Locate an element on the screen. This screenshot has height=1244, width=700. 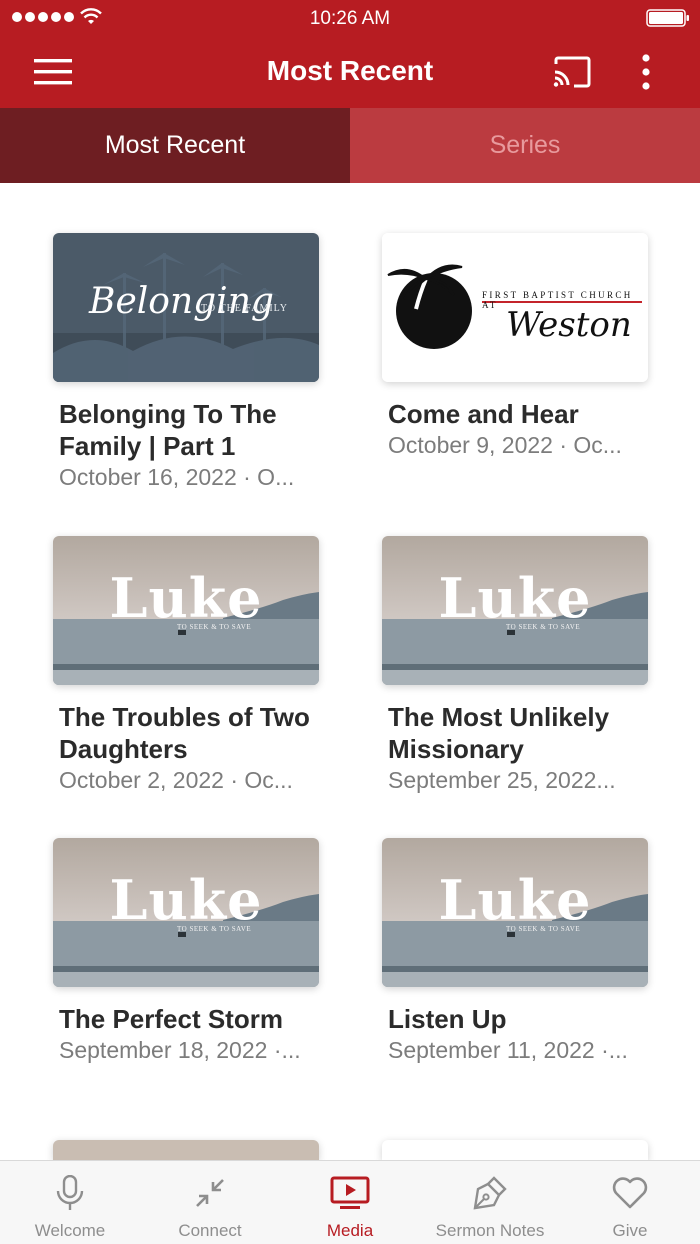
sermon-thumbnail: FIRST BAPTIST CHURCH AT Weston is located at coordinates (515, 307).